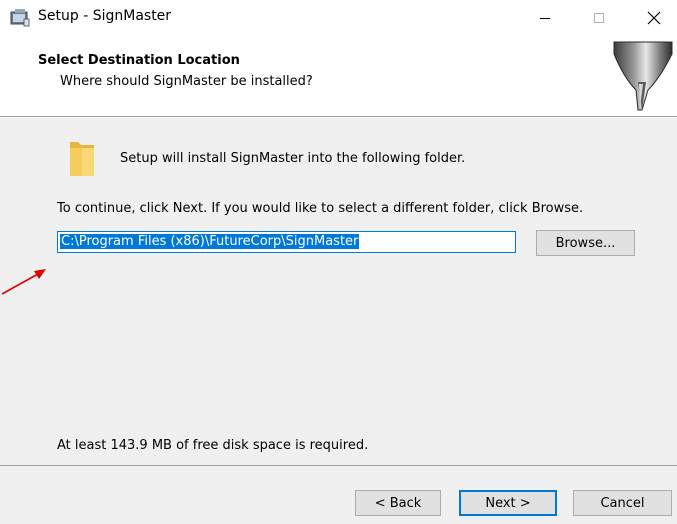 The height and width of the screenshot is (524, 677). I want to click on next-button-label: Next >, so click(508, 503).